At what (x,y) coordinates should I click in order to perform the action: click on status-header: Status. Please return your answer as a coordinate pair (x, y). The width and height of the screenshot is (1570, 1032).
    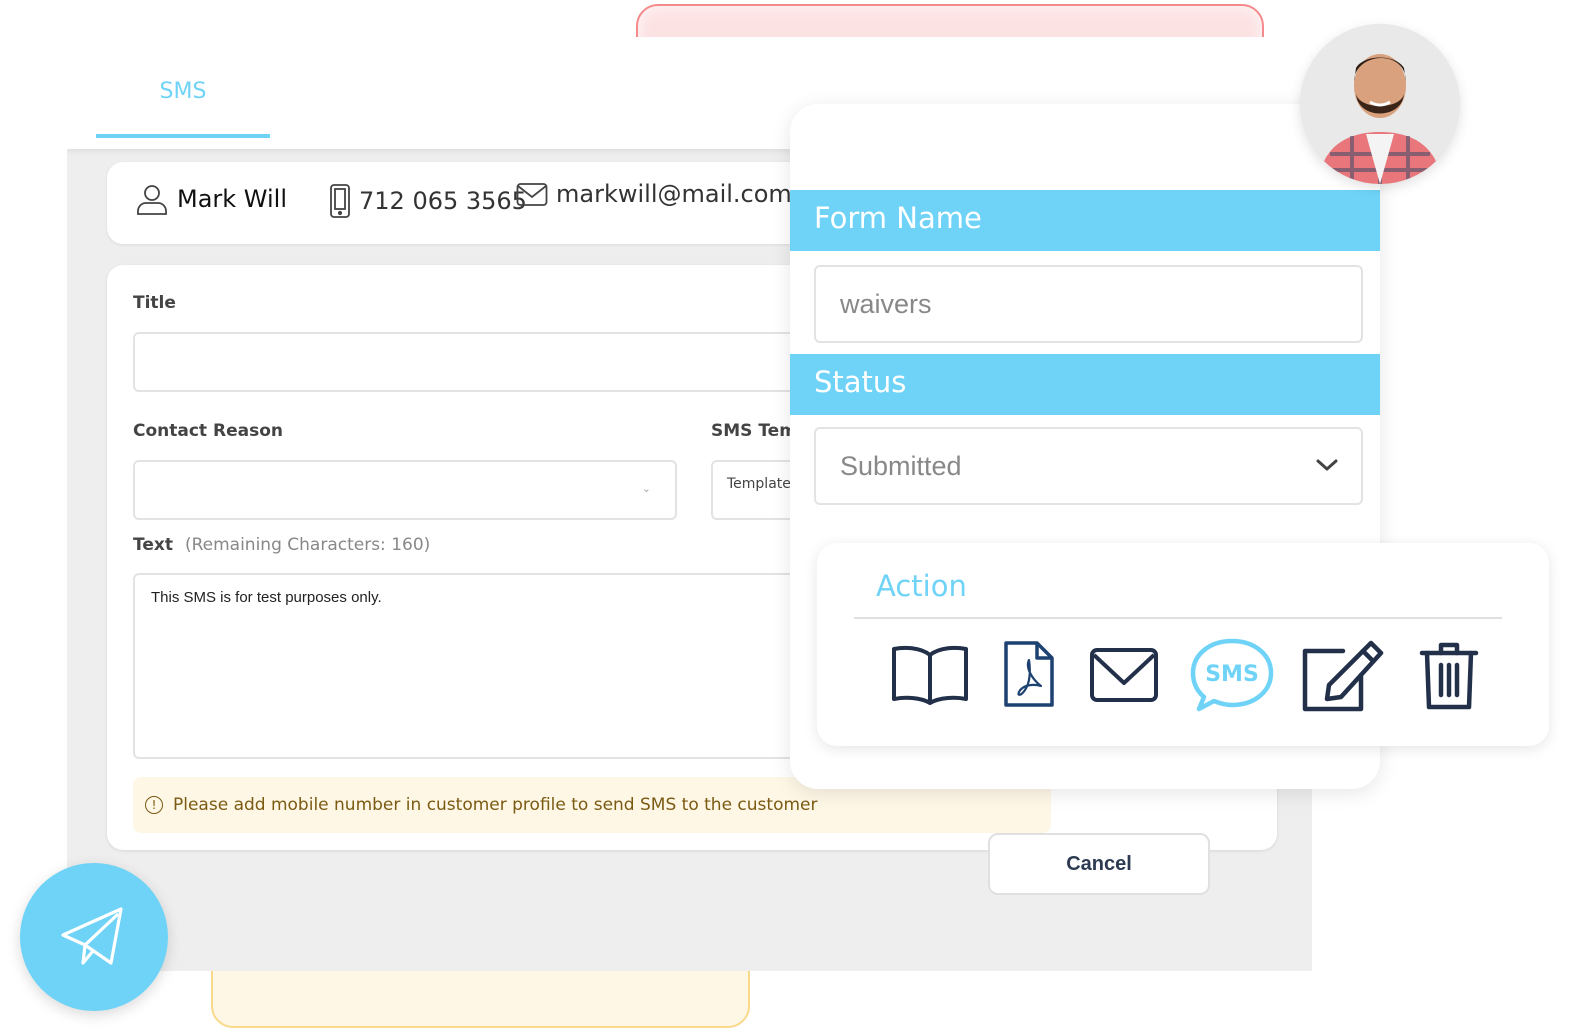
    Looking at the image, I should click on (1085, 384).